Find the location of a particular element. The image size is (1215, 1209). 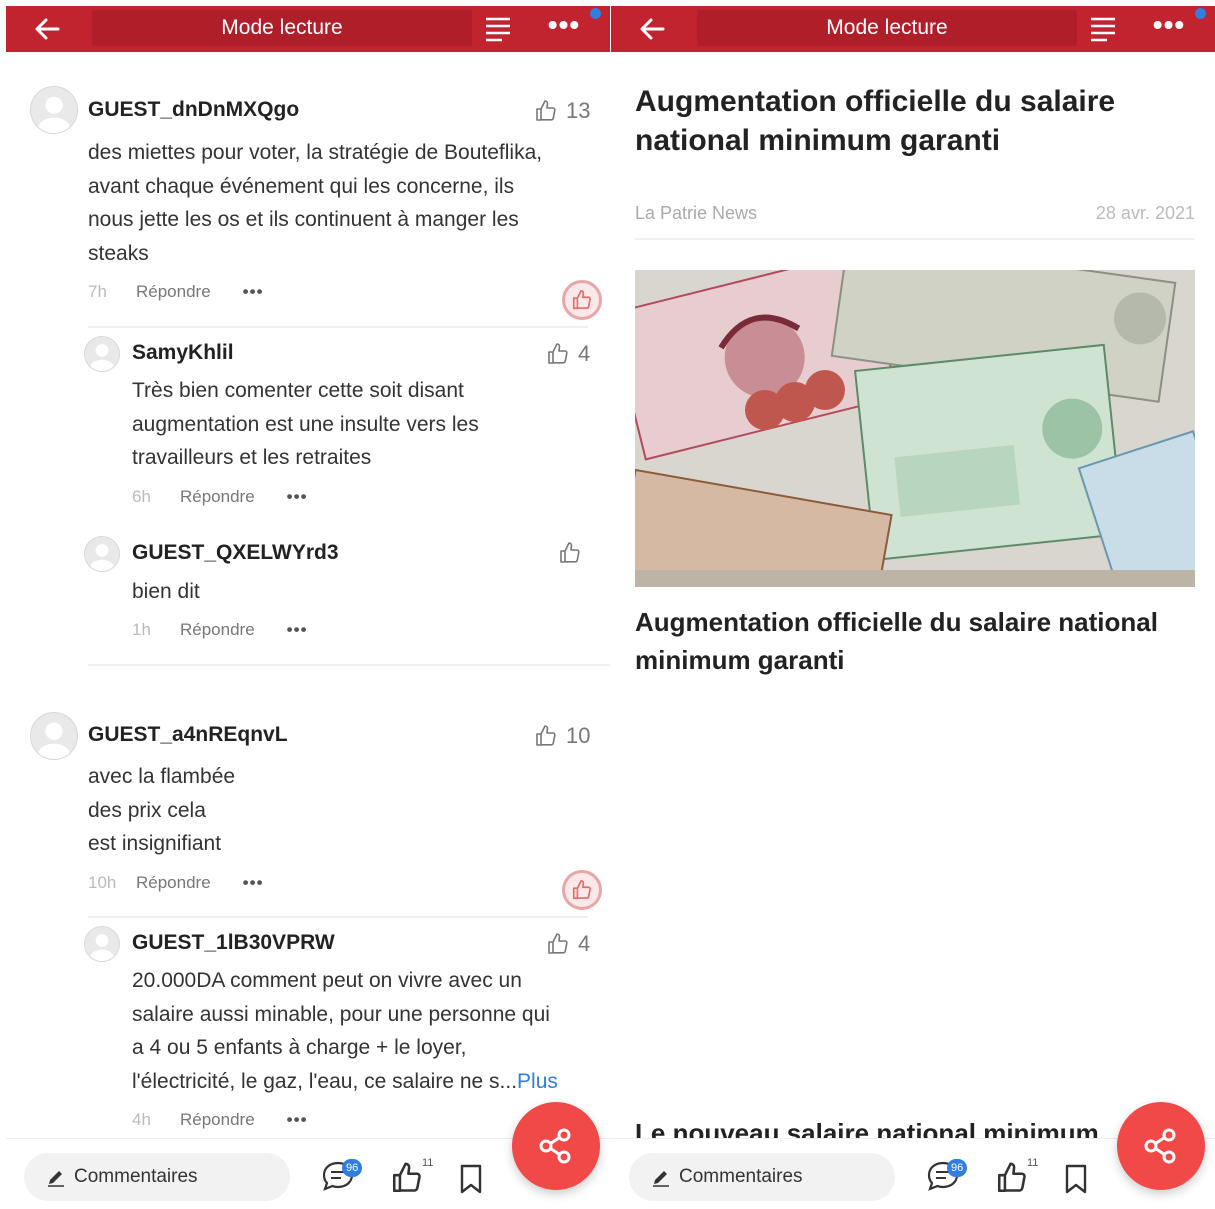

article-image is located at coordinates (915, 428).